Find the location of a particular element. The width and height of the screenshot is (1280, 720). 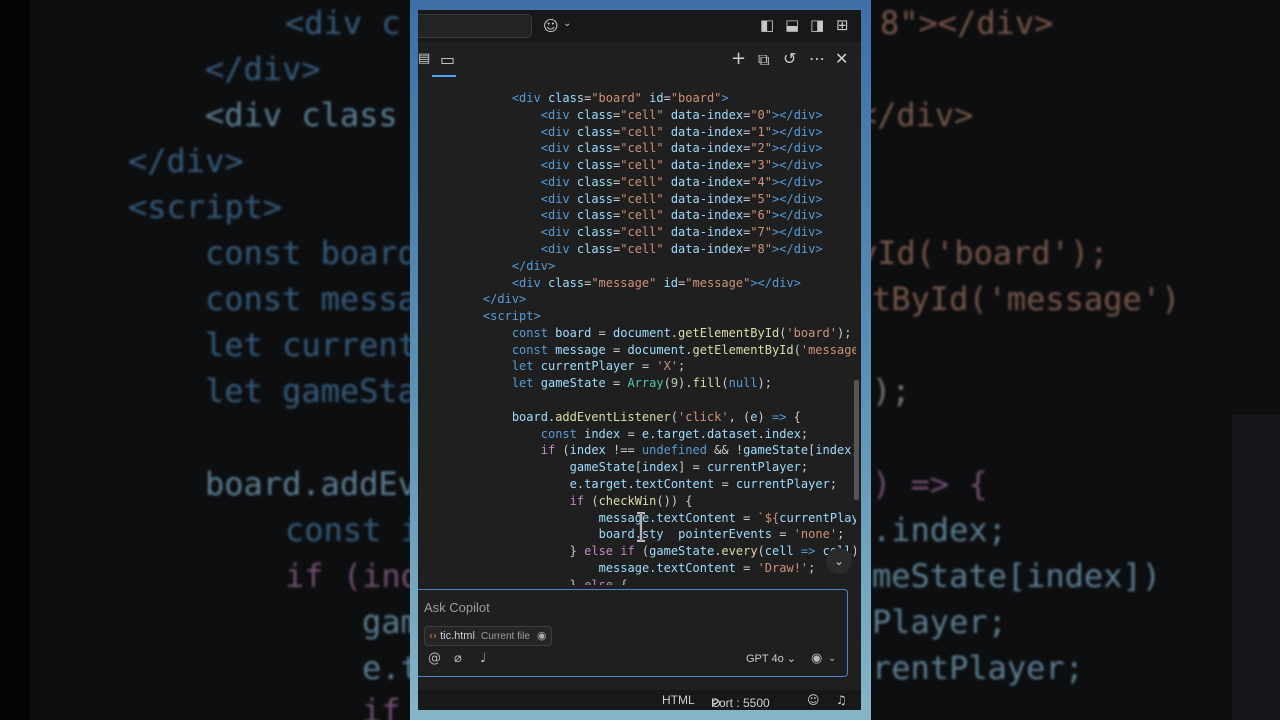

code-token: } is located at coordinates (577, 551).